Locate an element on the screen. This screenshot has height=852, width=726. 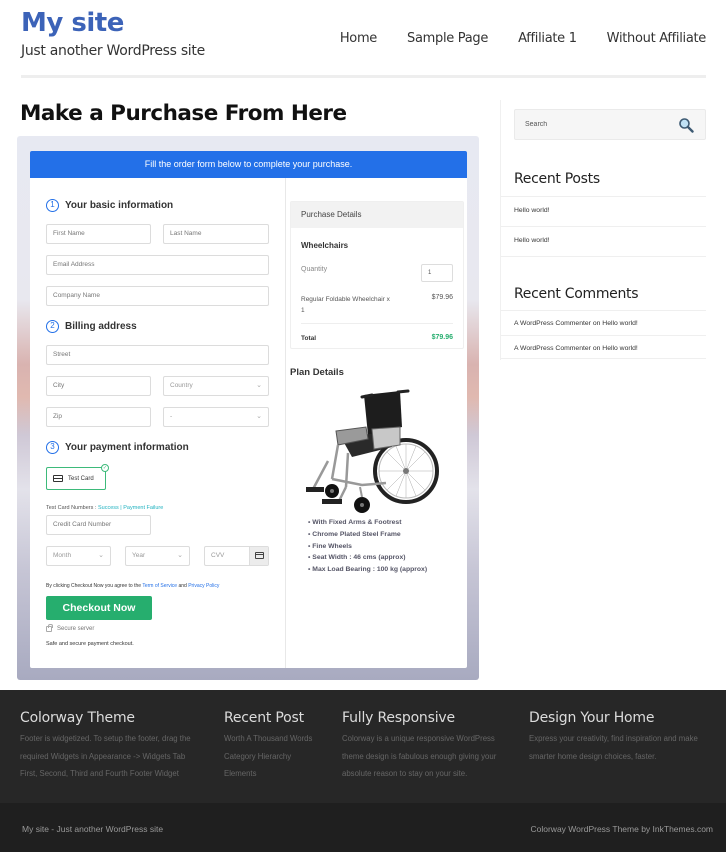
nav-home: Home is located at coordinates (359, 38).